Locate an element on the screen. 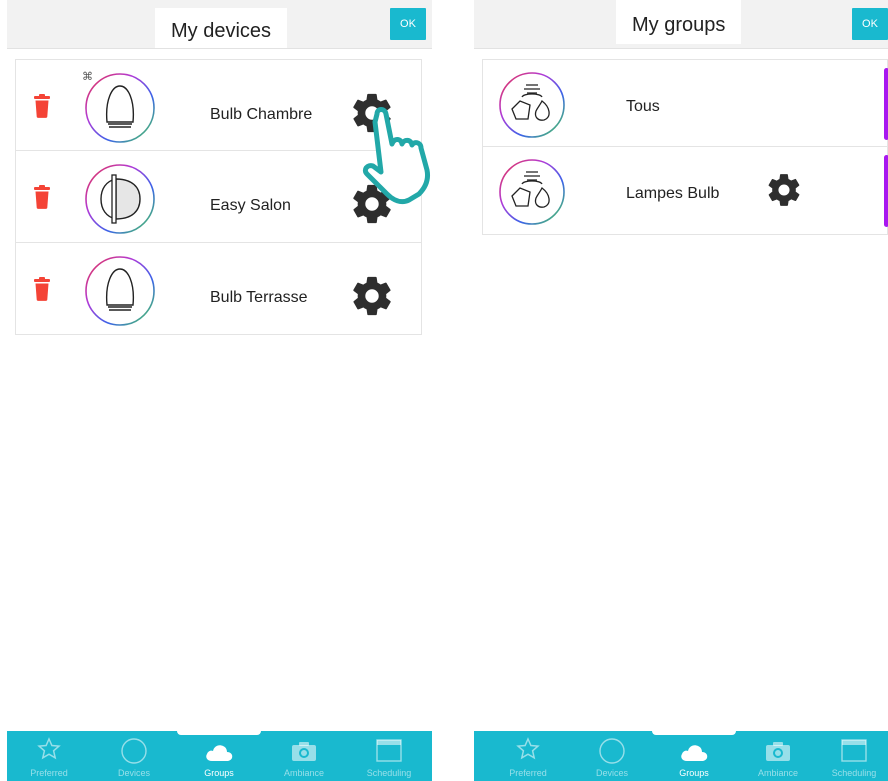 The width and height of the screenshot is (888, 781). device-name: Bulb Terrasse is located at coordinates (259, 297).